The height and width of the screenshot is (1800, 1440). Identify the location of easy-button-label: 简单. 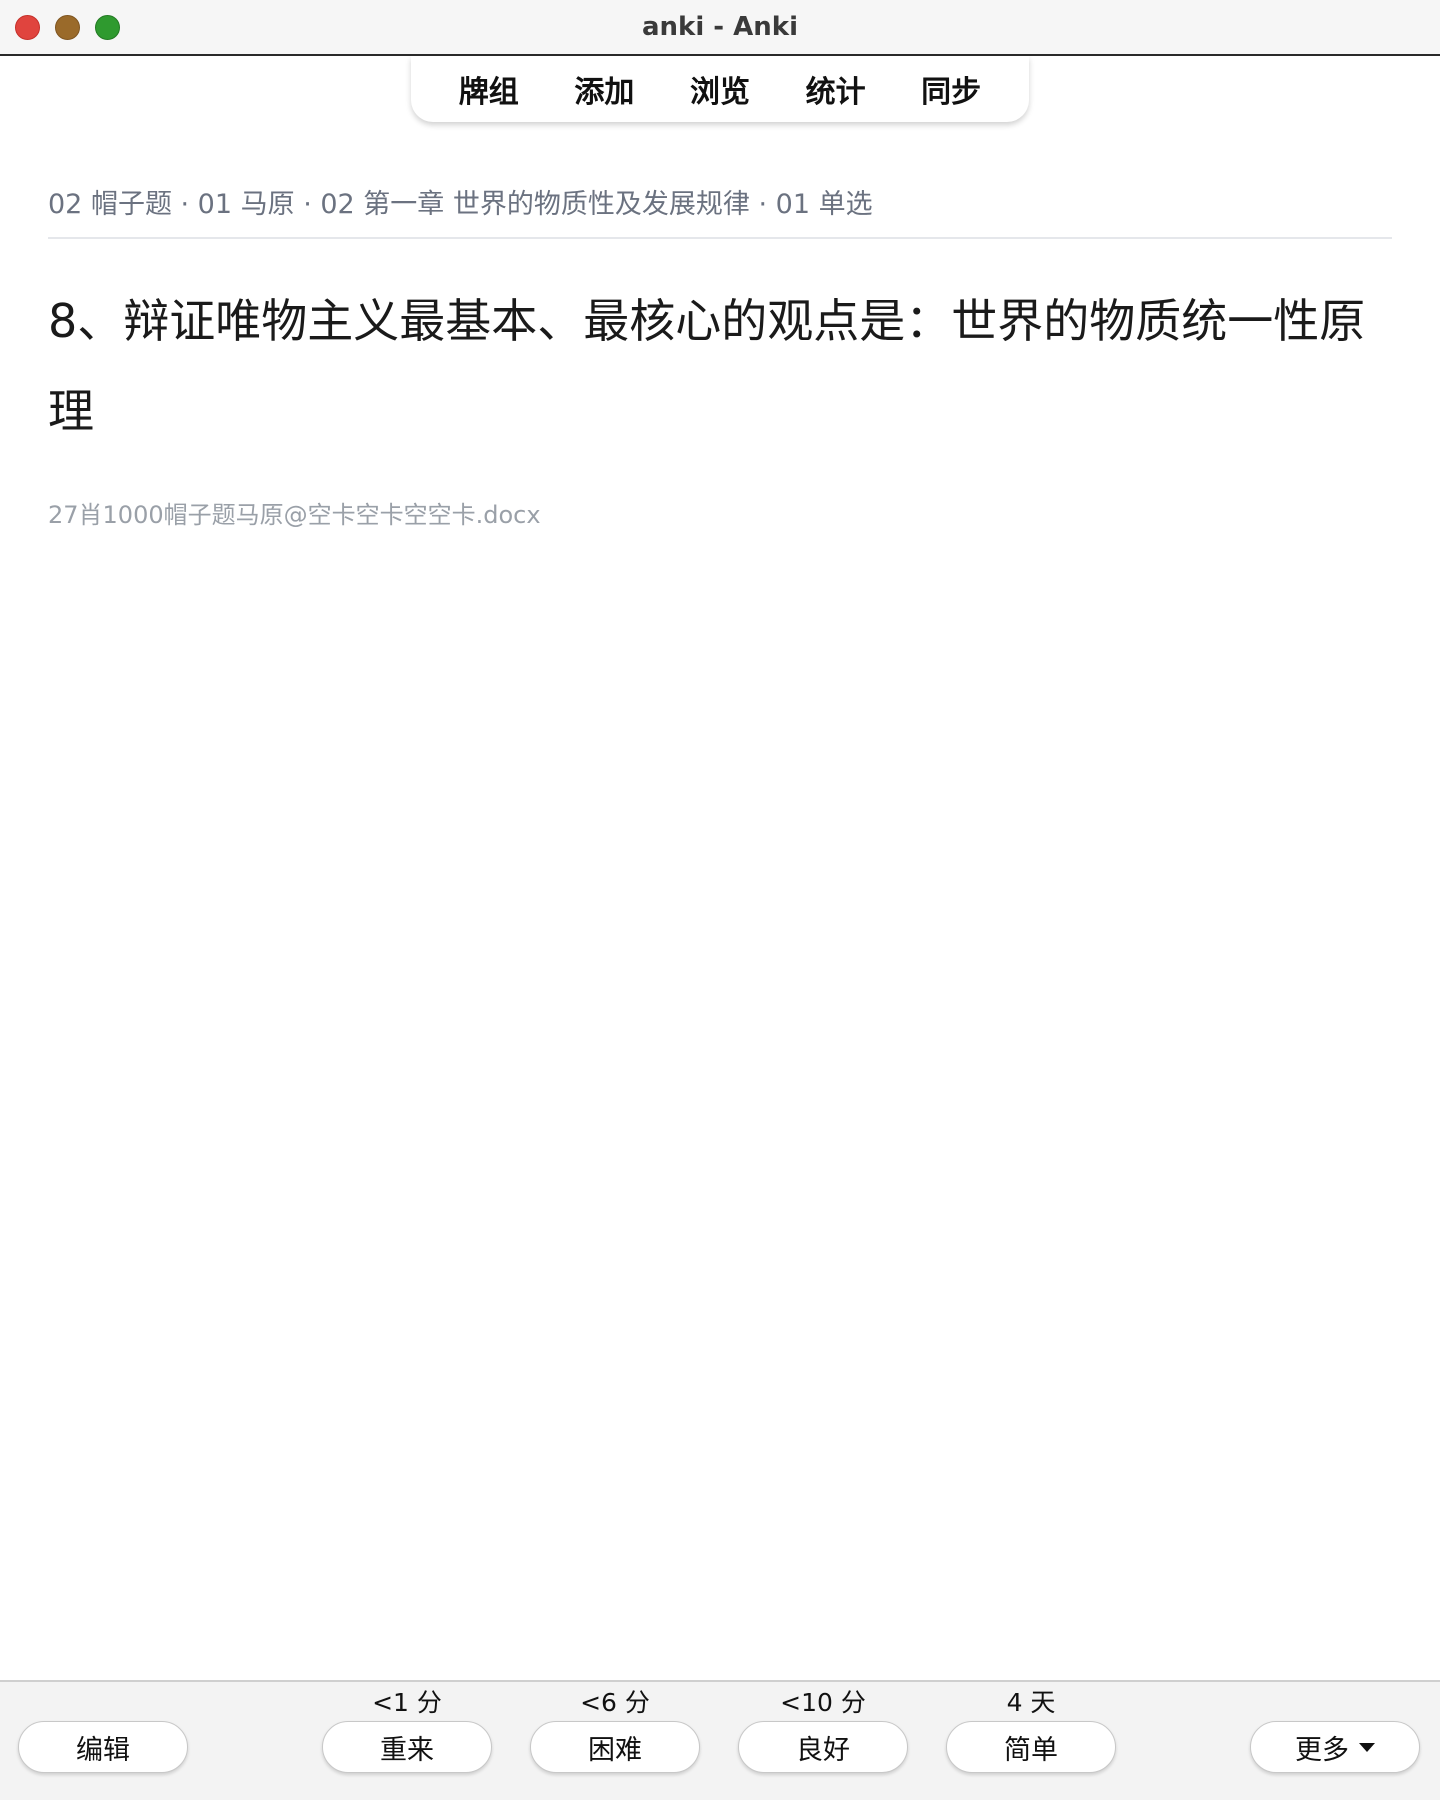
(1031, 1750).